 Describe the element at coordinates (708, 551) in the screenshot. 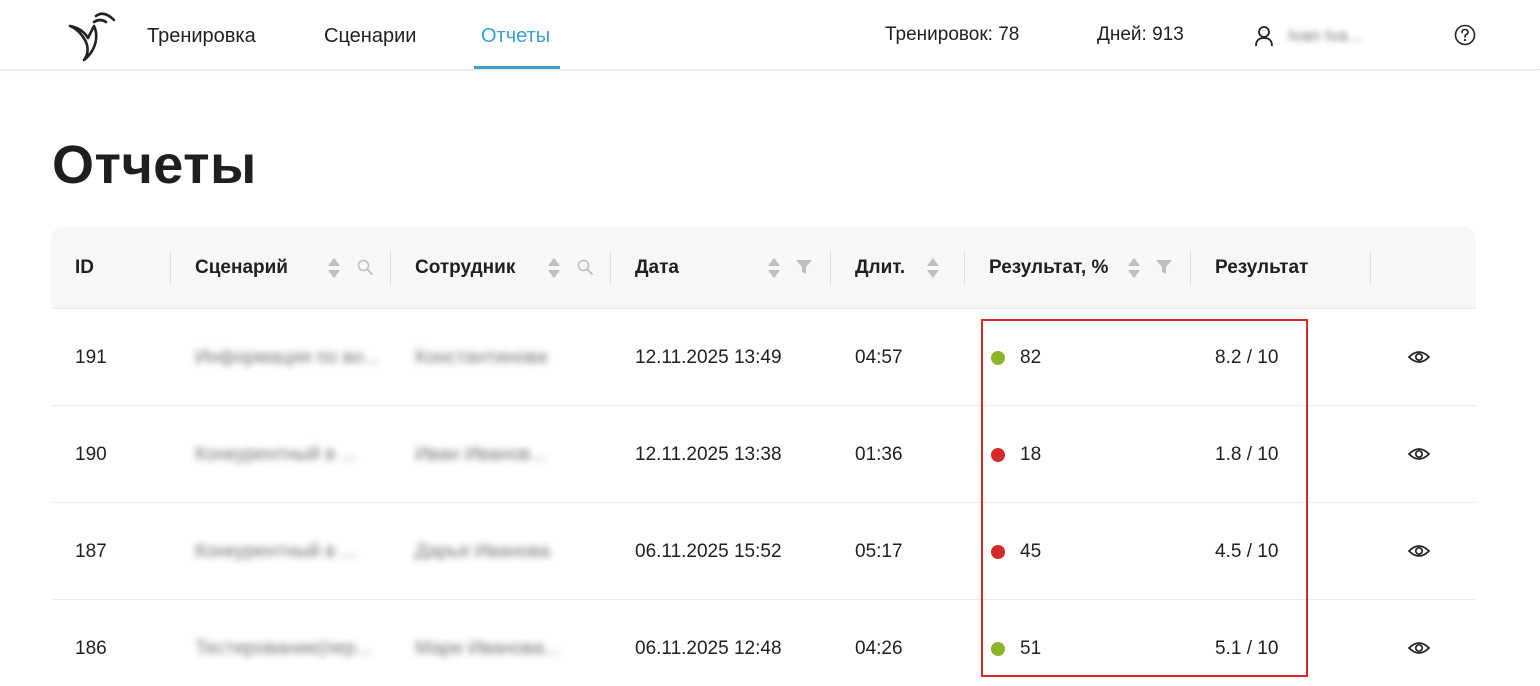

I see `row-date: 06.11.2025 15:52` at that location.